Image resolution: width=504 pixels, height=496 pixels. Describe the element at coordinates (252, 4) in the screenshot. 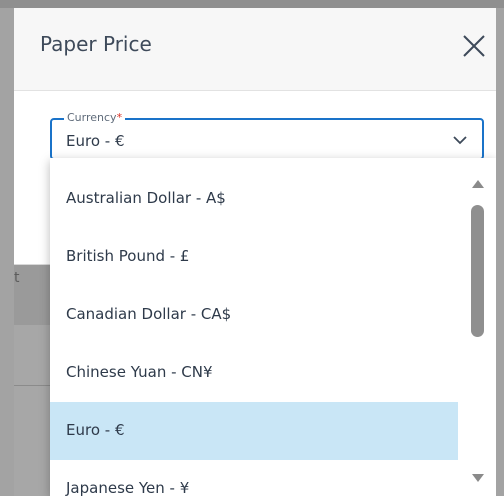

I see `backdrop-top` at that location.